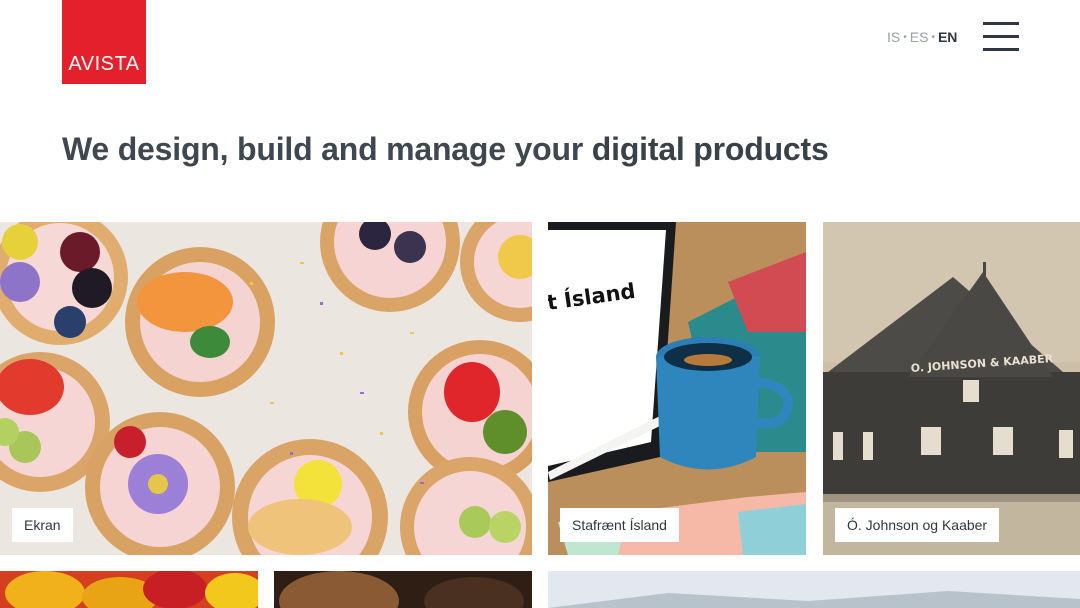 This screenshot has height=608, width=1080. I want to click on sepia-building-image: O. JOHNSON & KAABER, so click(951, 388).